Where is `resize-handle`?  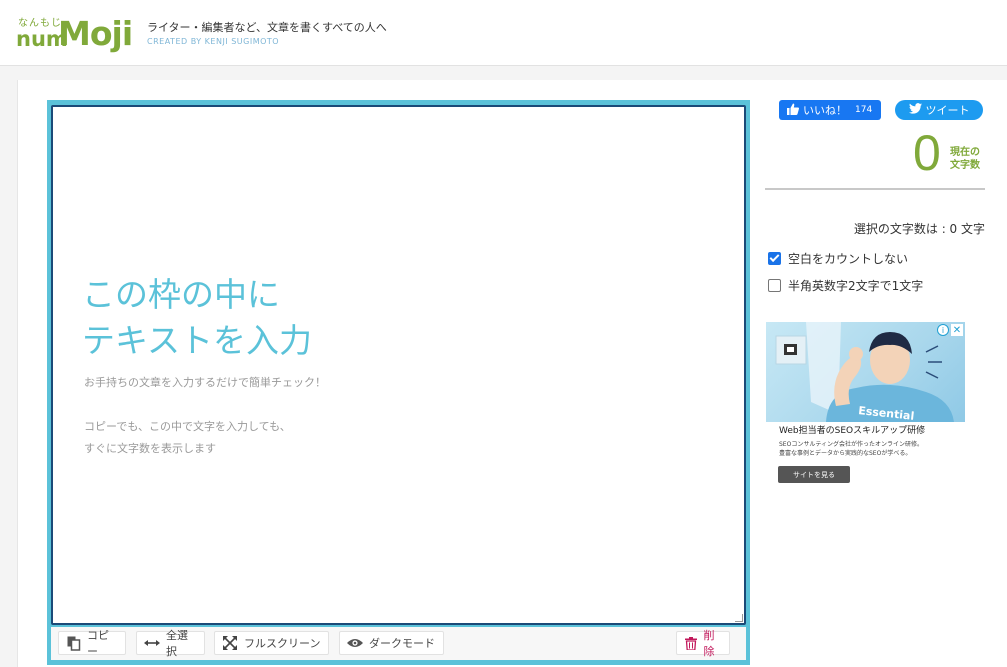 resize-handle is located at coordinates (739, 618).